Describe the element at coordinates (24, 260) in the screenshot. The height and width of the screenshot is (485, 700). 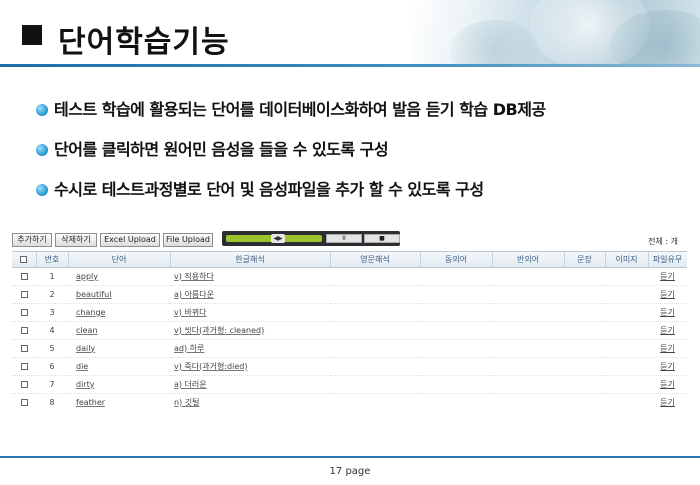
I see `select-all-checkbox` at that location.